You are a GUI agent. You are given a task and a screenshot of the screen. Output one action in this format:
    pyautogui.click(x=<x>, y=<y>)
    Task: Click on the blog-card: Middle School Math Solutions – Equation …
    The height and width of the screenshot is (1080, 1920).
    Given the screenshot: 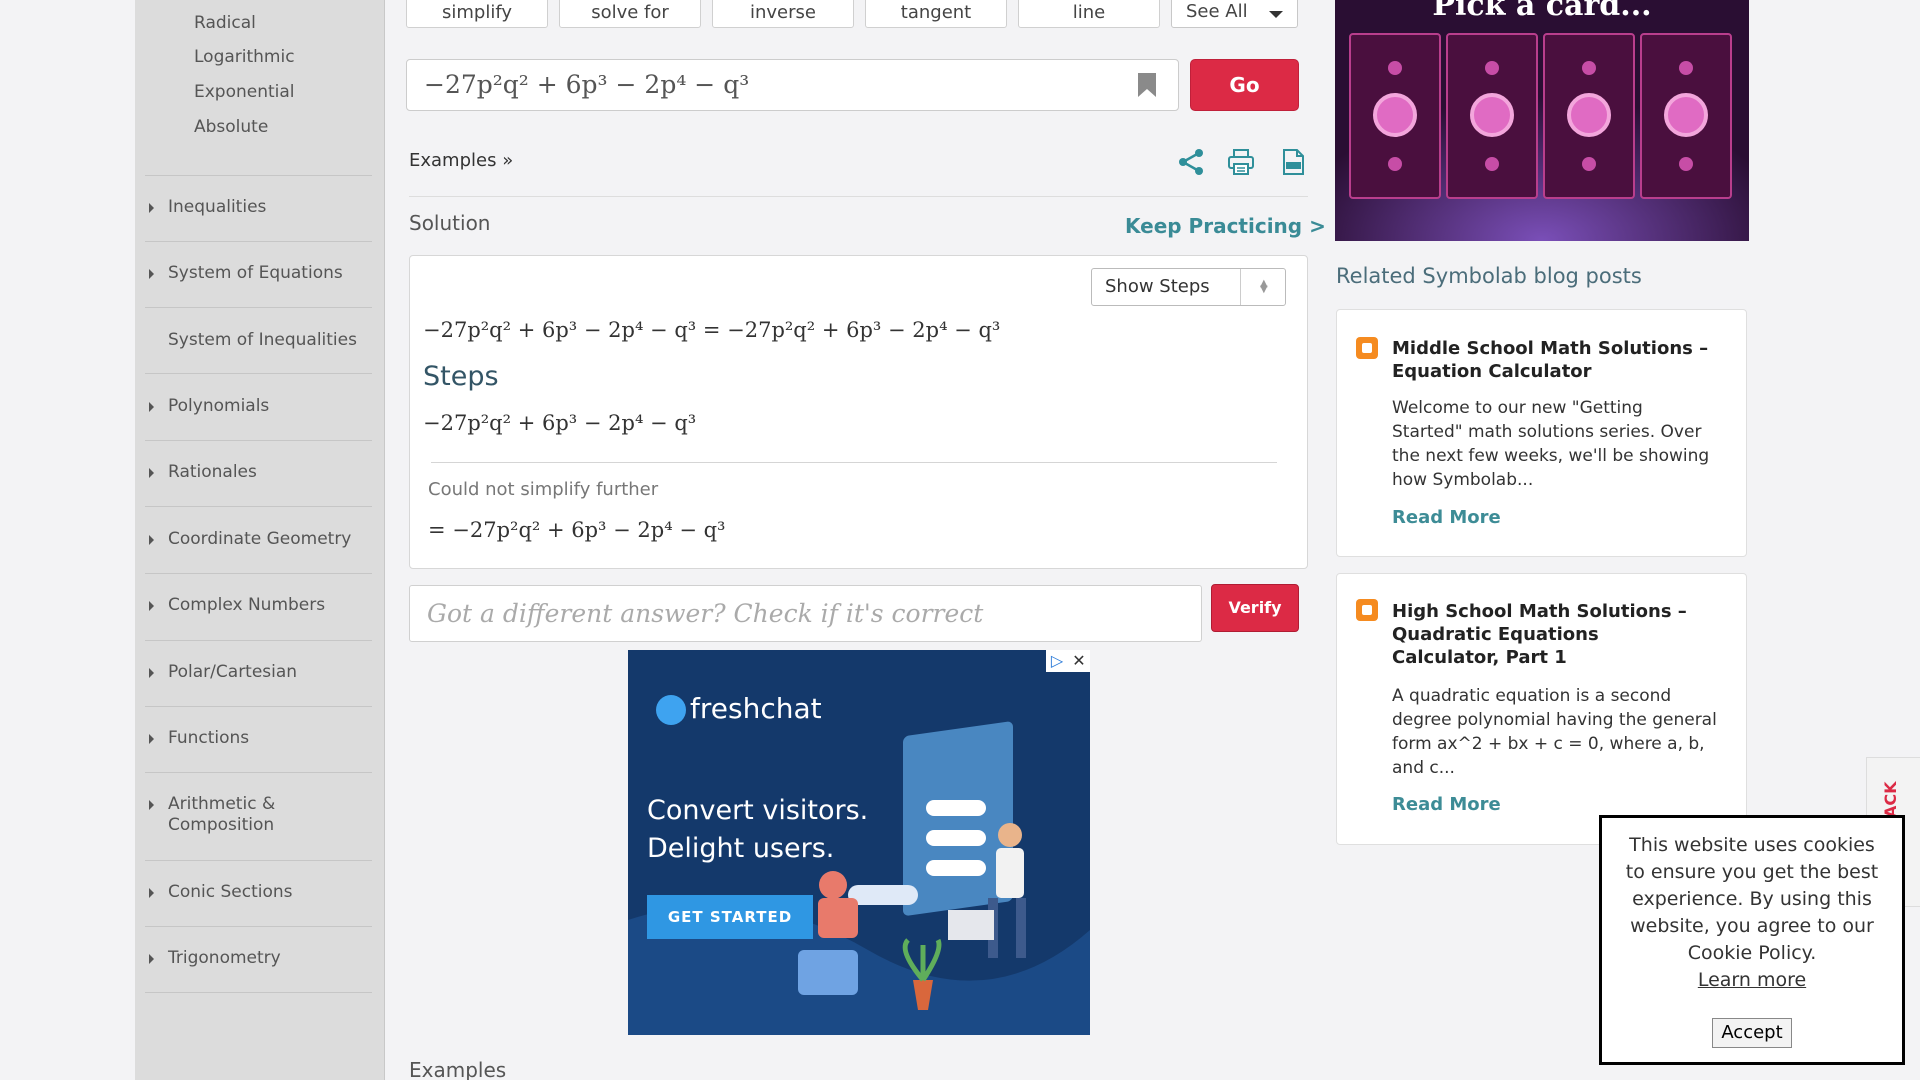 What is the action you would take?
    pyautogui.click(x=1541, y=433)
    